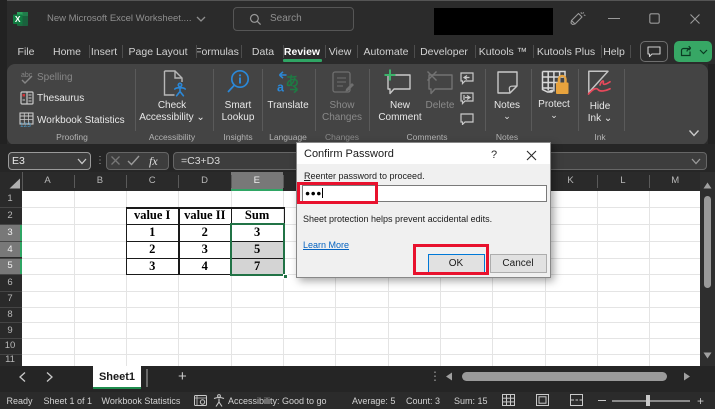 The image size is (715, 409). What do you see at coordinates (18, 19) in the screenshot?
I see `svg-text: X` at bounding box center [18, 19].